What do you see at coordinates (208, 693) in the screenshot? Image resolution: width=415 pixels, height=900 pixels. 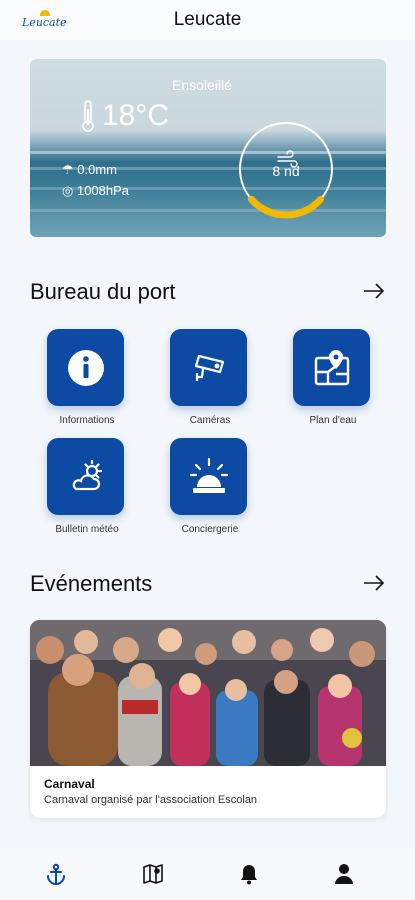 I see `event-image` at bounding box center [208, 693].